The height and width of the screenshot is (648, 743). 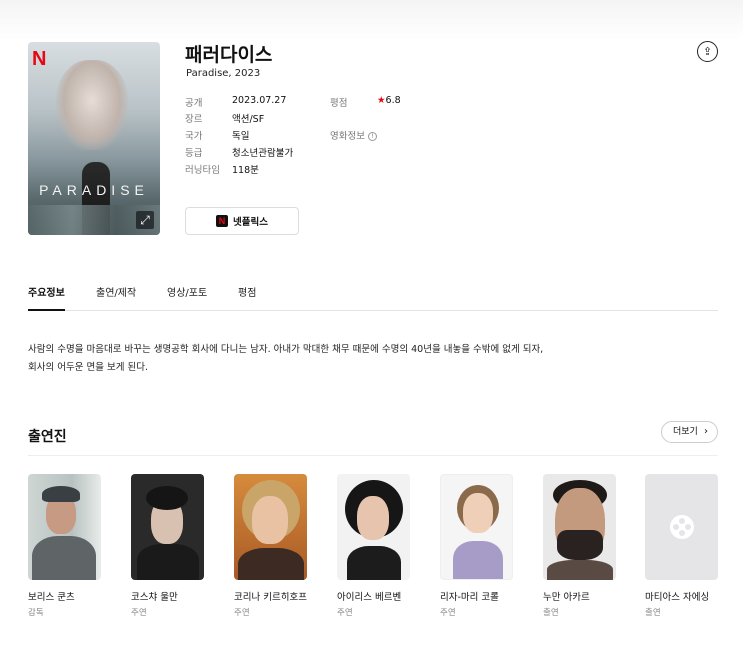 I want to click on info-value: 2023.07.27, so click(x=259, y=100).